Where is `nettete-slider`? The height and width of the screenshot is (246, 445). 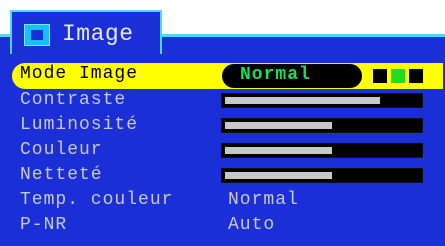 nettete-slider is located at coordinates (322, 175).